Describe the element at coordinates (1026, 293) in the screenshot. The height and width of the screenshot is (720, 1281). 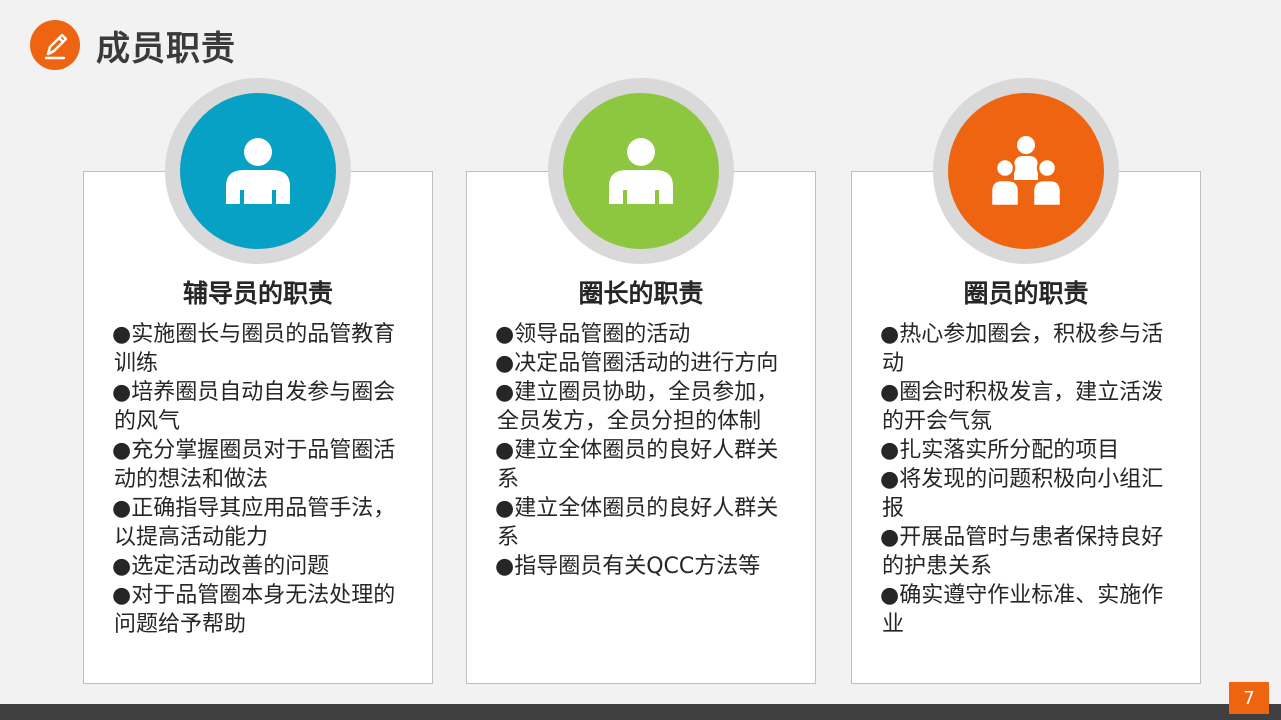
I see `card-title: 圈员的职责` at that location.